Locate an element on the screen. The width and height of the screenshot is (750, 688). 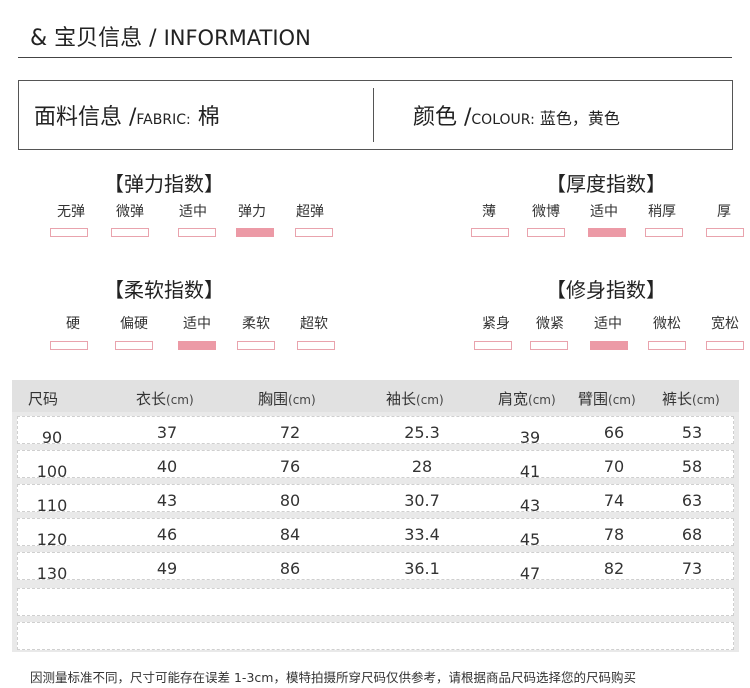
colour-value: 蓝色，黄色 is located at coordinates (577, 118).